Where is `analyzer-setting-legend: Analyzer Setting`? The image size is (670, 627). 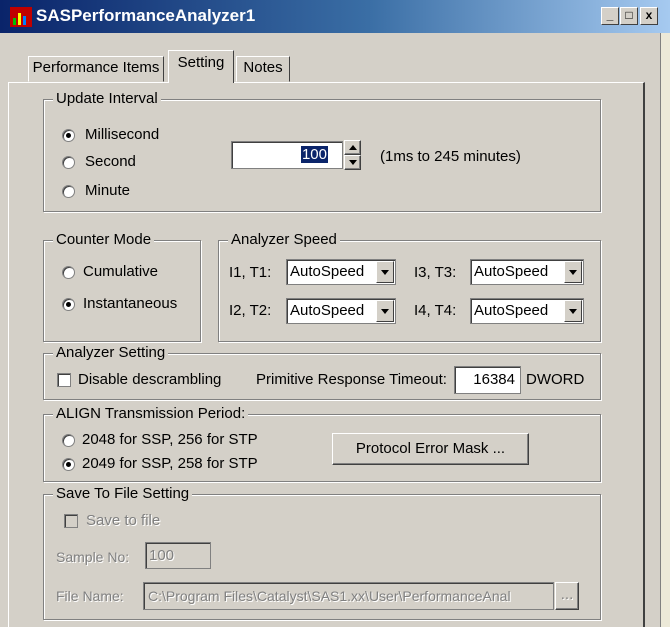
analyzer-setting-legend: Analyzer Setting is located at coordinates (111, 352).